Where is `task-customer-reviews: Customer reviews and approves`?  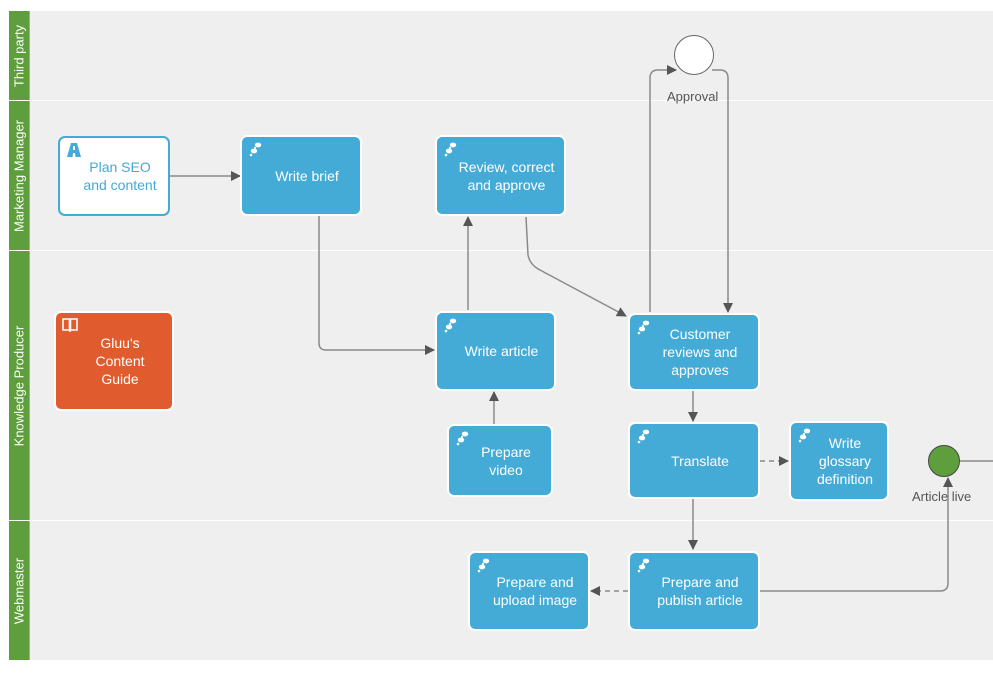 task-customer-reviews: Customer reviews and approves is located at coordinates (694, 352).